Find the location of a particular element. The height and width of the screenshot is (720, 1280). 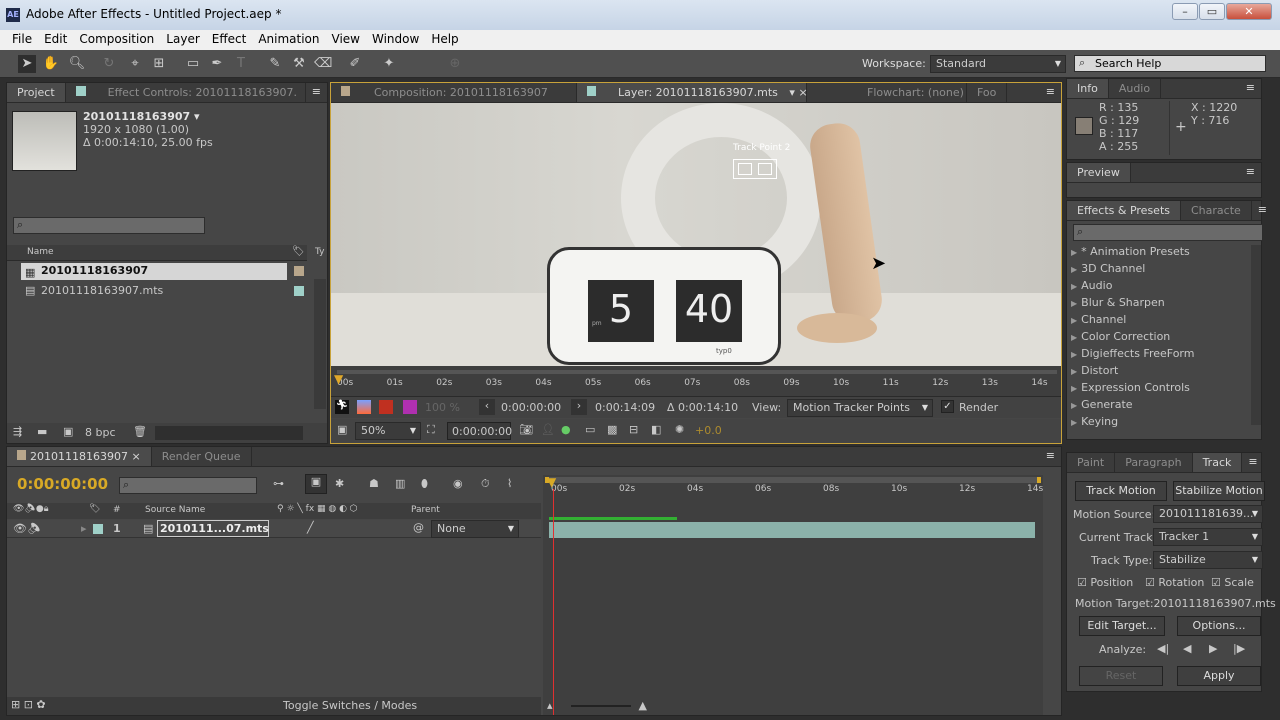

effect-category: ▶ Channel is located at coordinates (1161, 321).